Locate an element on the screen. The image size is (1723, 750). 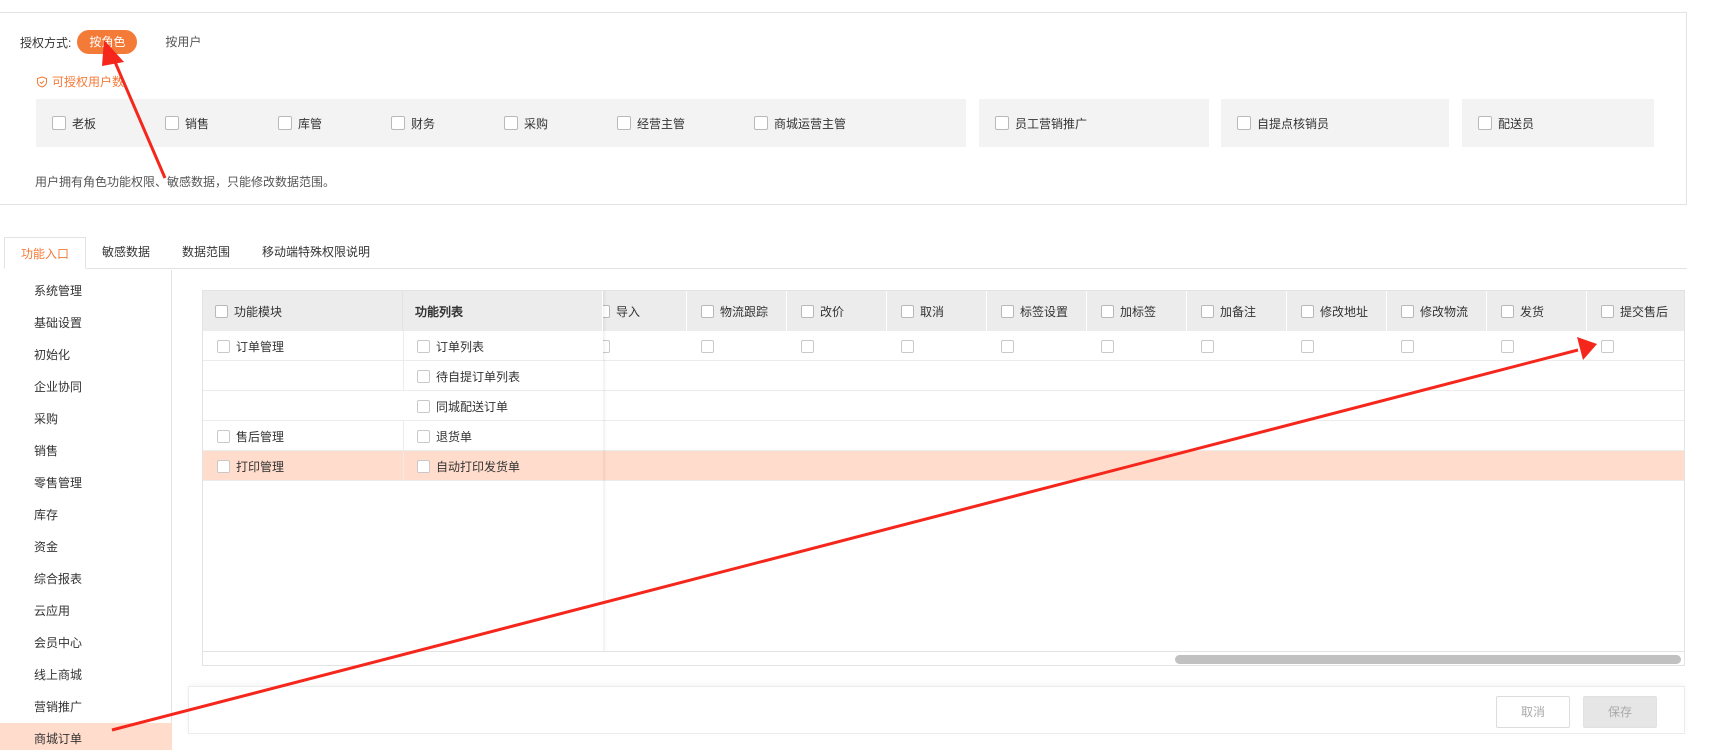
menu-item-sales: 销售 is located at coordinates (86, 451).